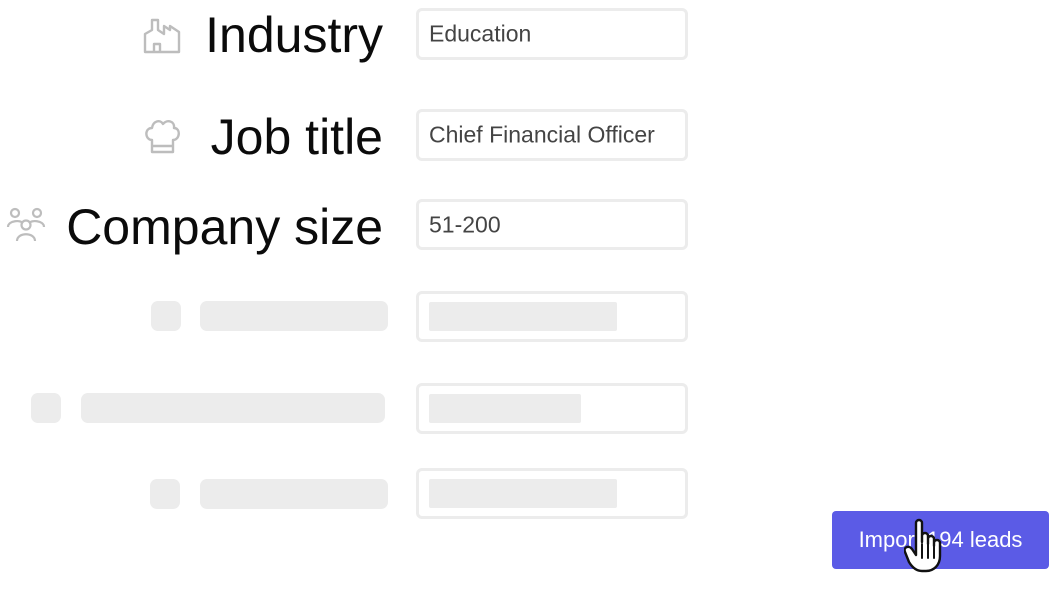 This screenshot has height=594, width=1054. What do you see at coordinates (162, 35) in the screenshot?
I see `factory-icon` at bounding box center [162, 35].